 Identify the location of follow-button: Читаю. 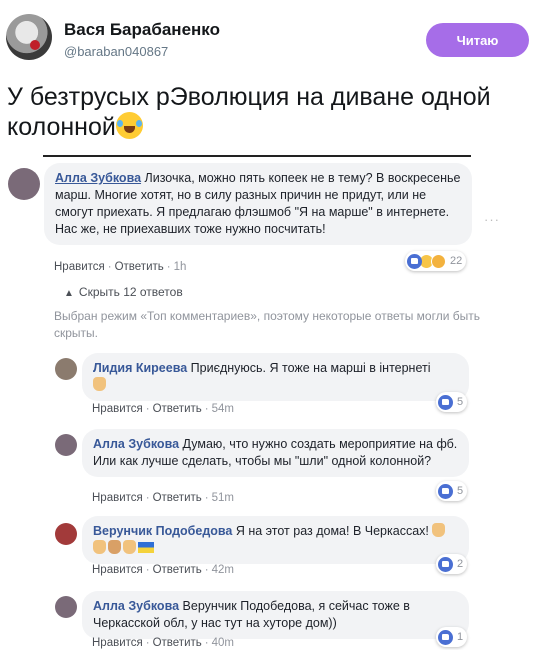
(477, 40).